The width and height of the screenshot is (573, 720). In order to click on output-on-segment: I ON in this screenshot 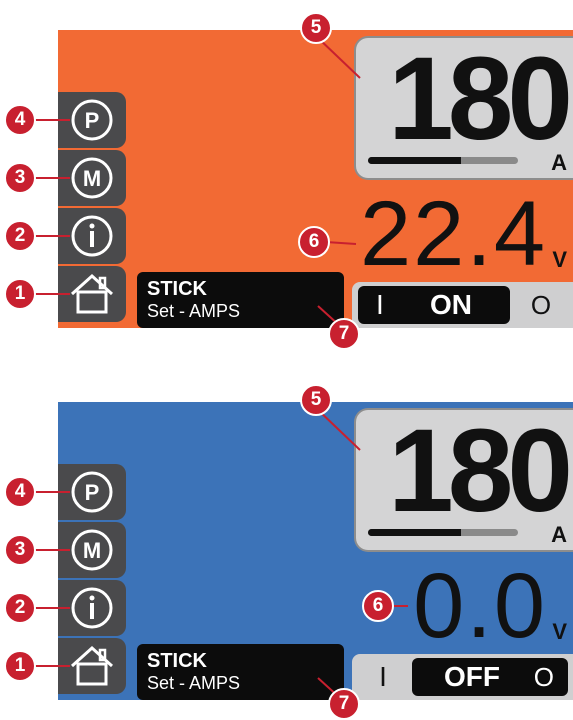, I will do `click(434, 305)`.